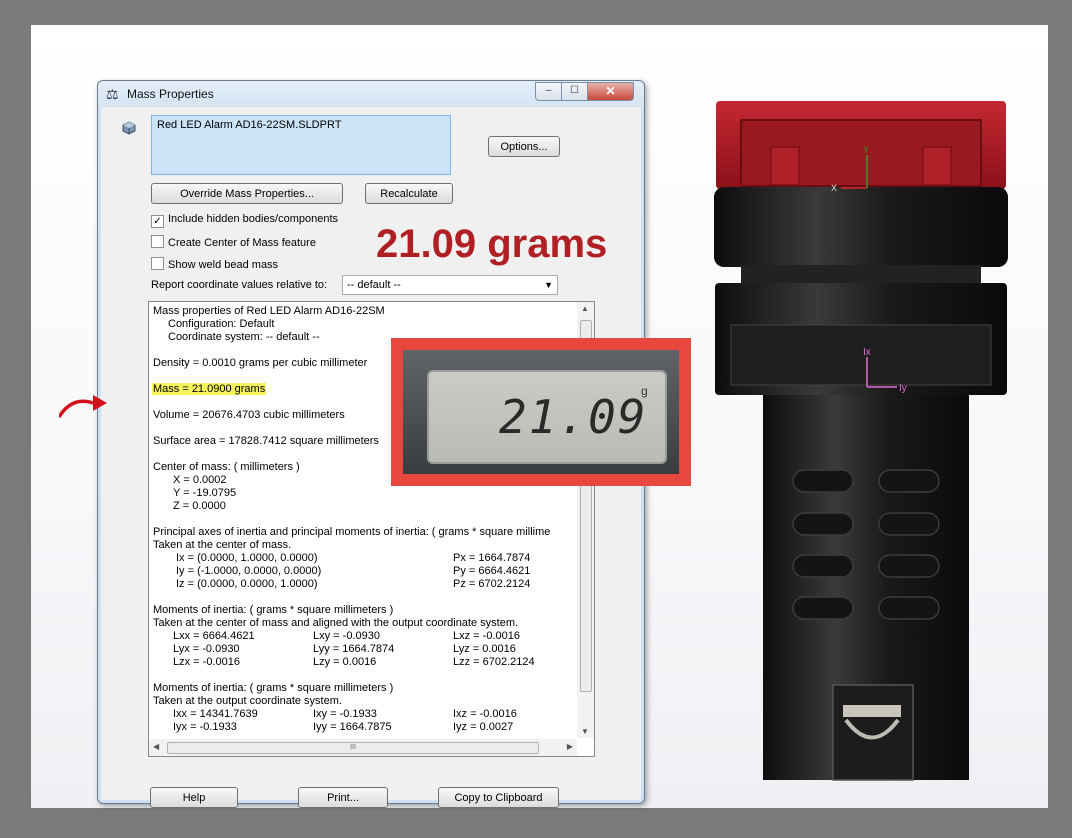 The height and width of the screenshot is (838, 1072). What do you see at coordinates (247, 584) in the screenshot?
I see `iz-line: Iz = (0.0000, 0.0000, 1.0000)` at bounding box center [247, 584].